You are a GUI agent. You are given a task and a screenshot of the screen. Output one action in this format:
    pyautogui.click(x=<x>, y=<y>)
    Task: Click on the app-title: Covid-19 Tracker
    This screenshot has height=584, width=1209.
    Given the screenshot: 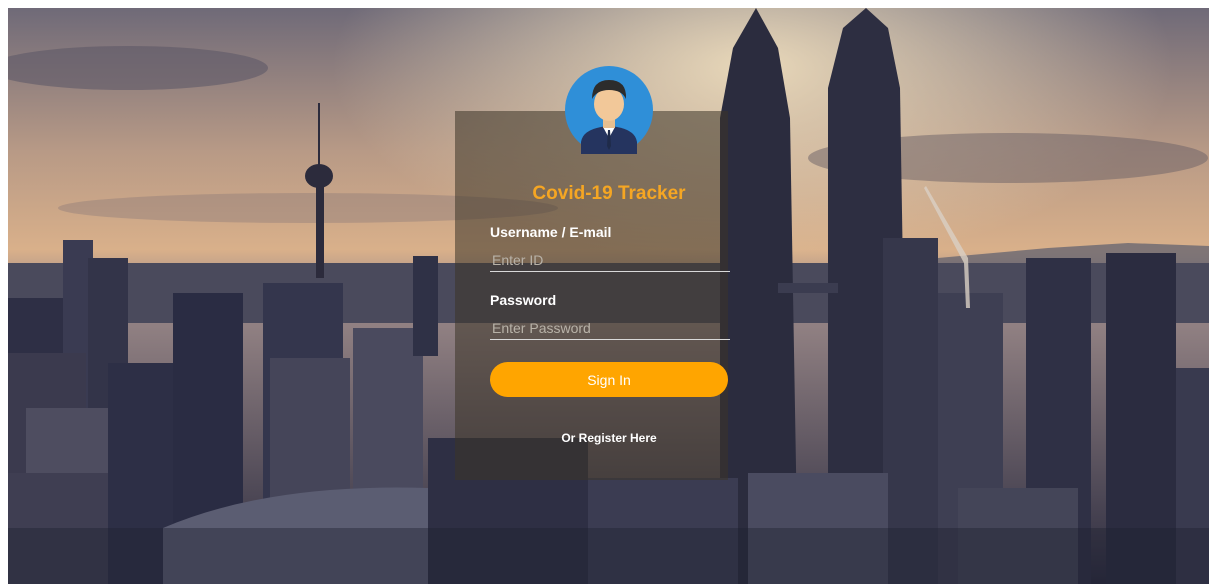 What is the action you would take?
    pyautogui.click(x=609, y=193)
    